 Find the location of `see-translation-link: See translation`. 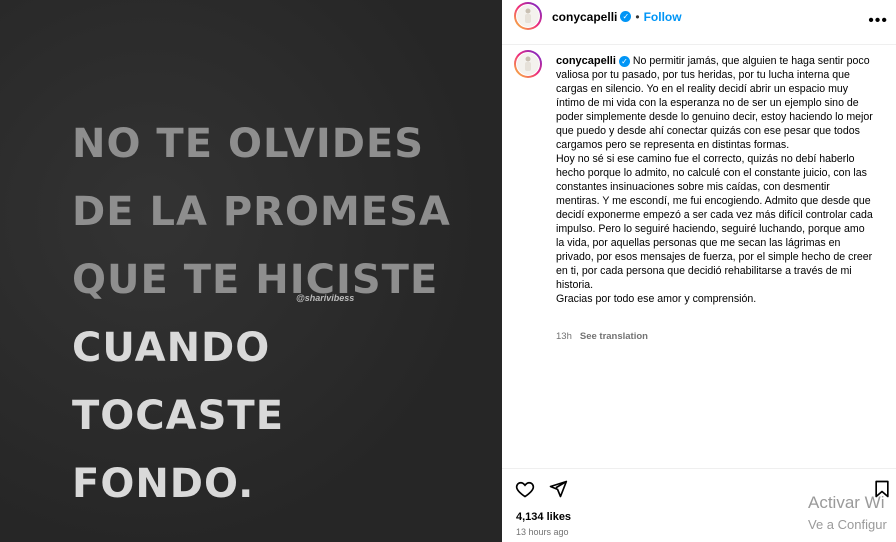

see-translation-link: See translation is located at coordinates (614, 336).